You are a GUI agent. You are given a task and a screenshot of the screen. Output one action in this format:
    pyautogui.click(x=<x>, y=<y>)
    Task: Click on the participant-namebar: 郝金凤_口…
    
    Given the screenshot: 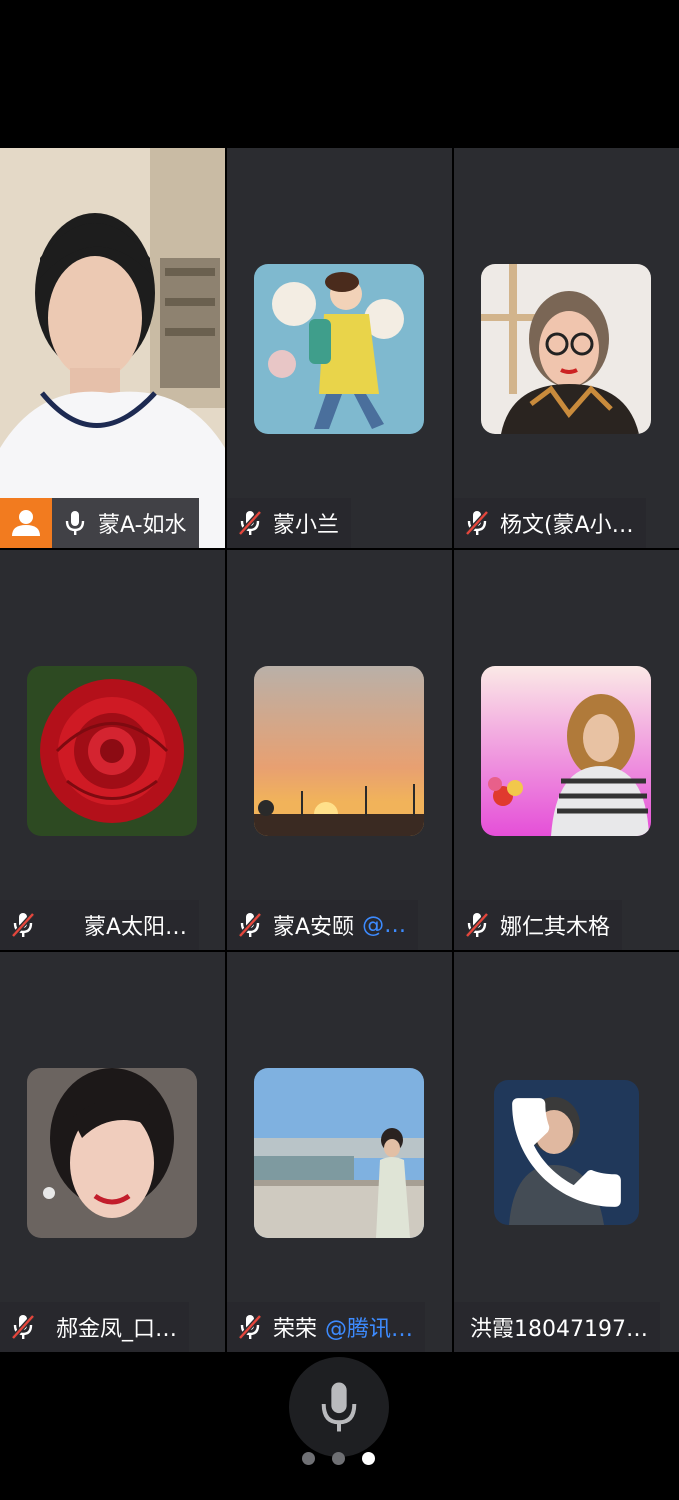 What is the action you would take?
    pyautogui.click(x=95, y=1327)
    